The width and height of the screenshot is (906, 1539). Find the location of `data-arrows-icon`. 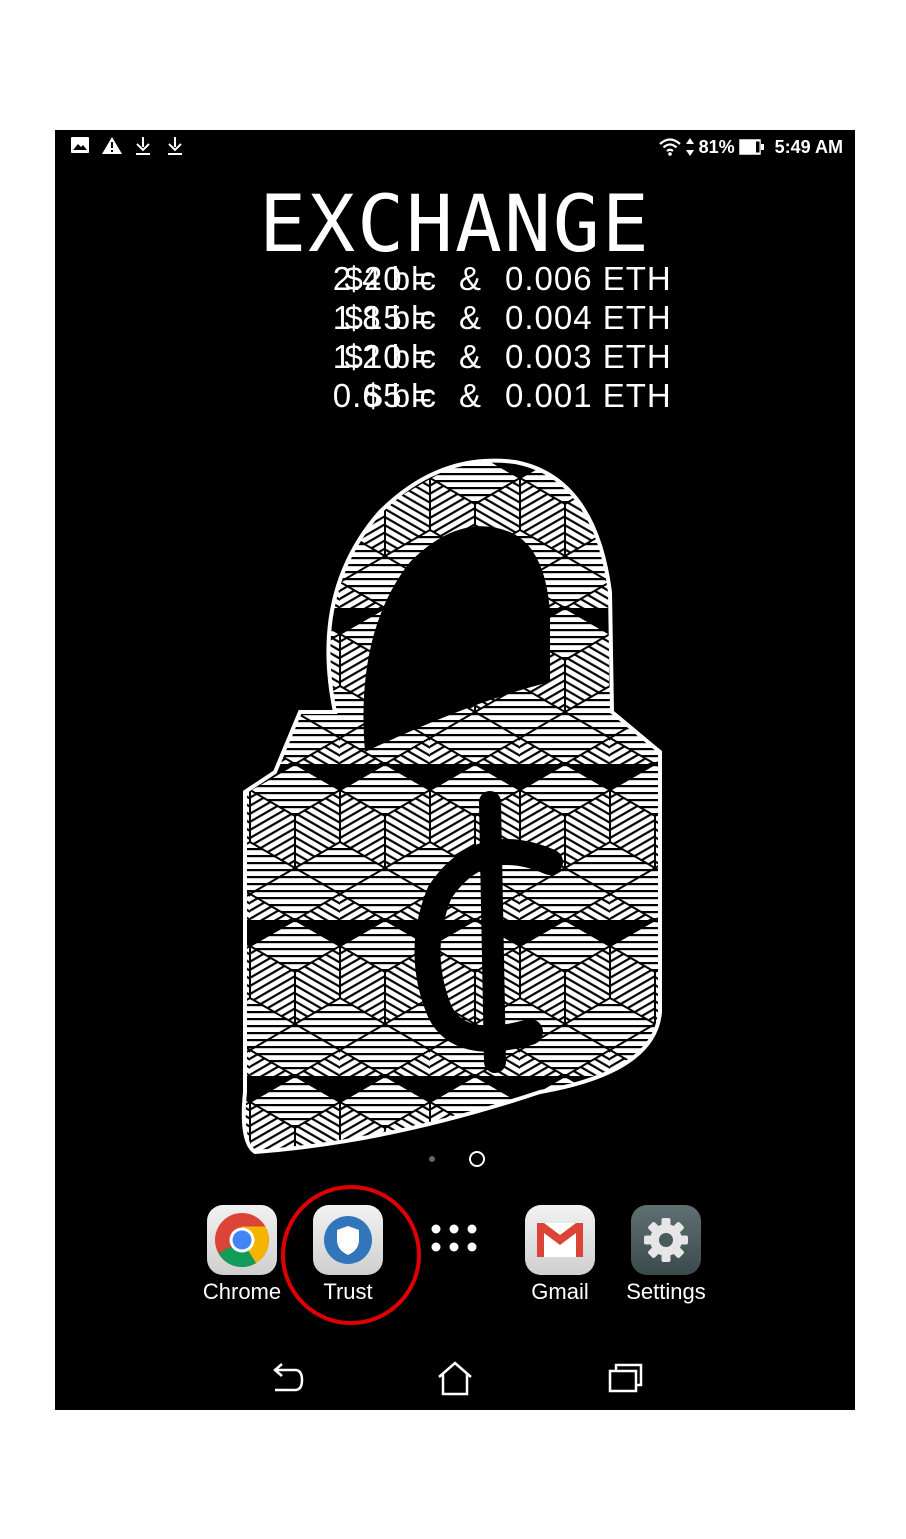

data-arrows-icon is located at coordinates (689, 147).